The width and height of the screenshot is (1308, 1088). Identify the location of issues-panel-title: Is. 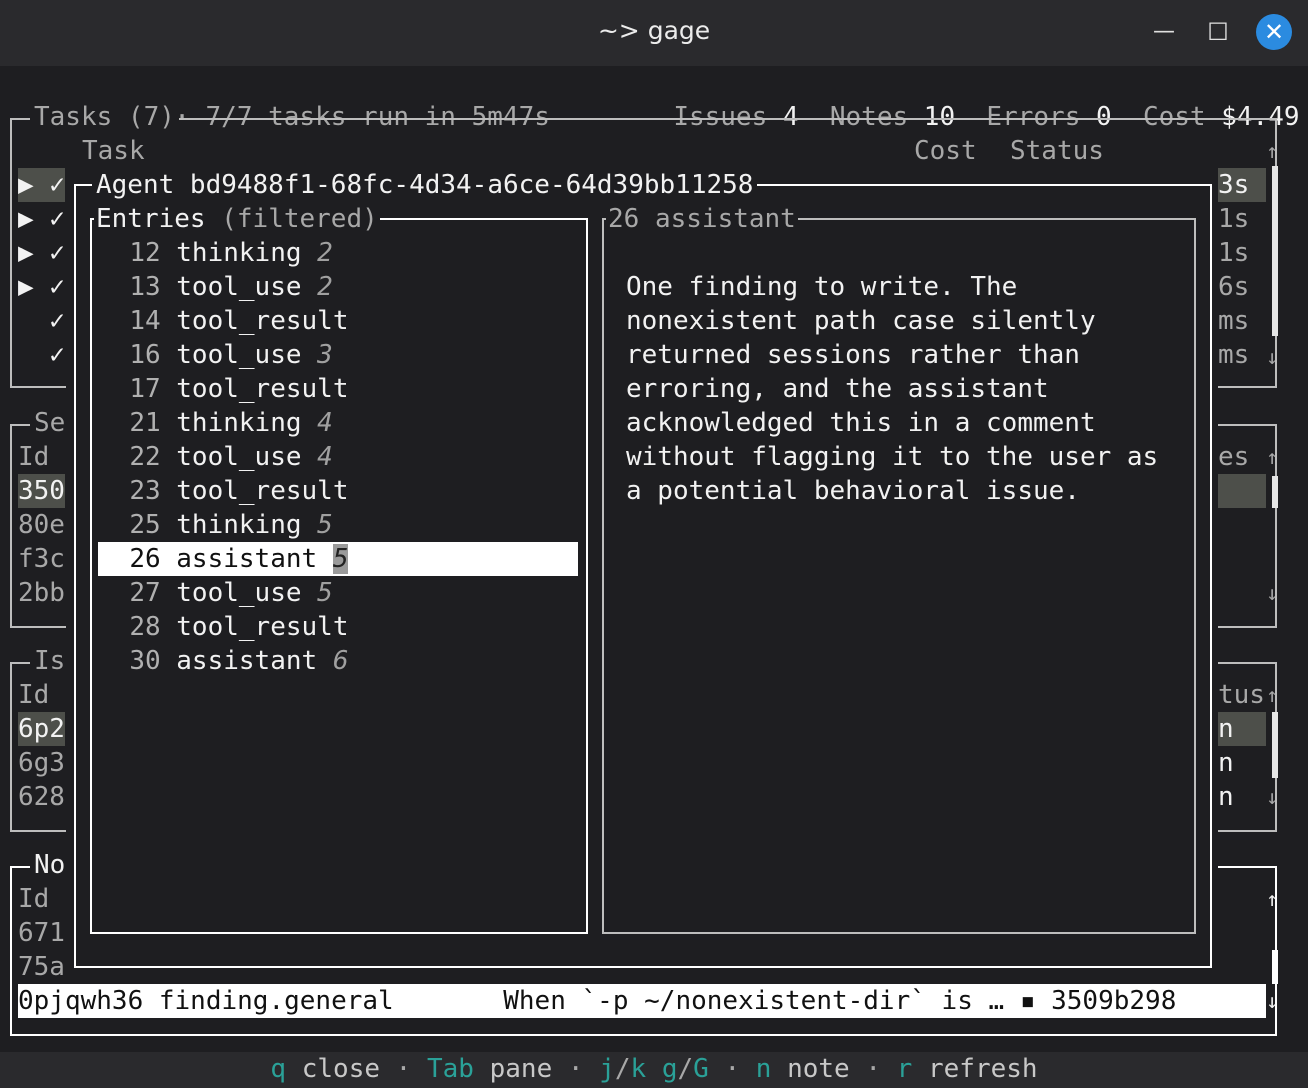
(50, 661).